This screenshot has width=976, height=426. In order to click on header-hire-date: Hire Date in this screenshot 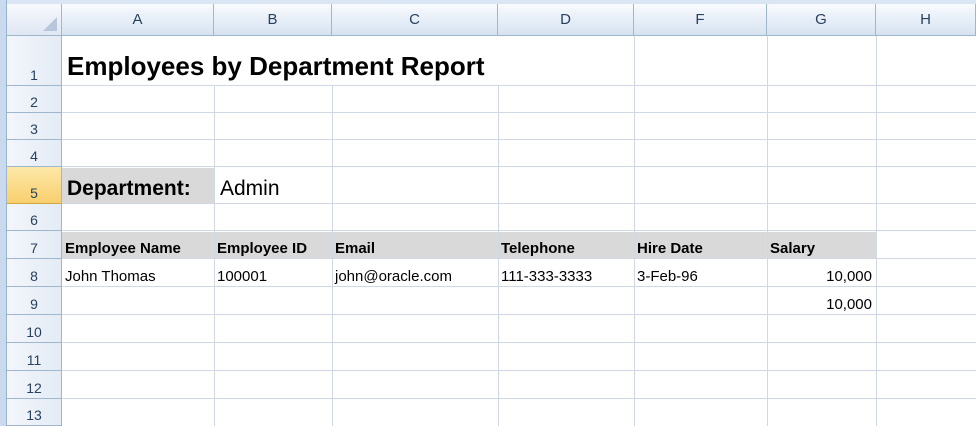, I will do `click(668, 244)`.